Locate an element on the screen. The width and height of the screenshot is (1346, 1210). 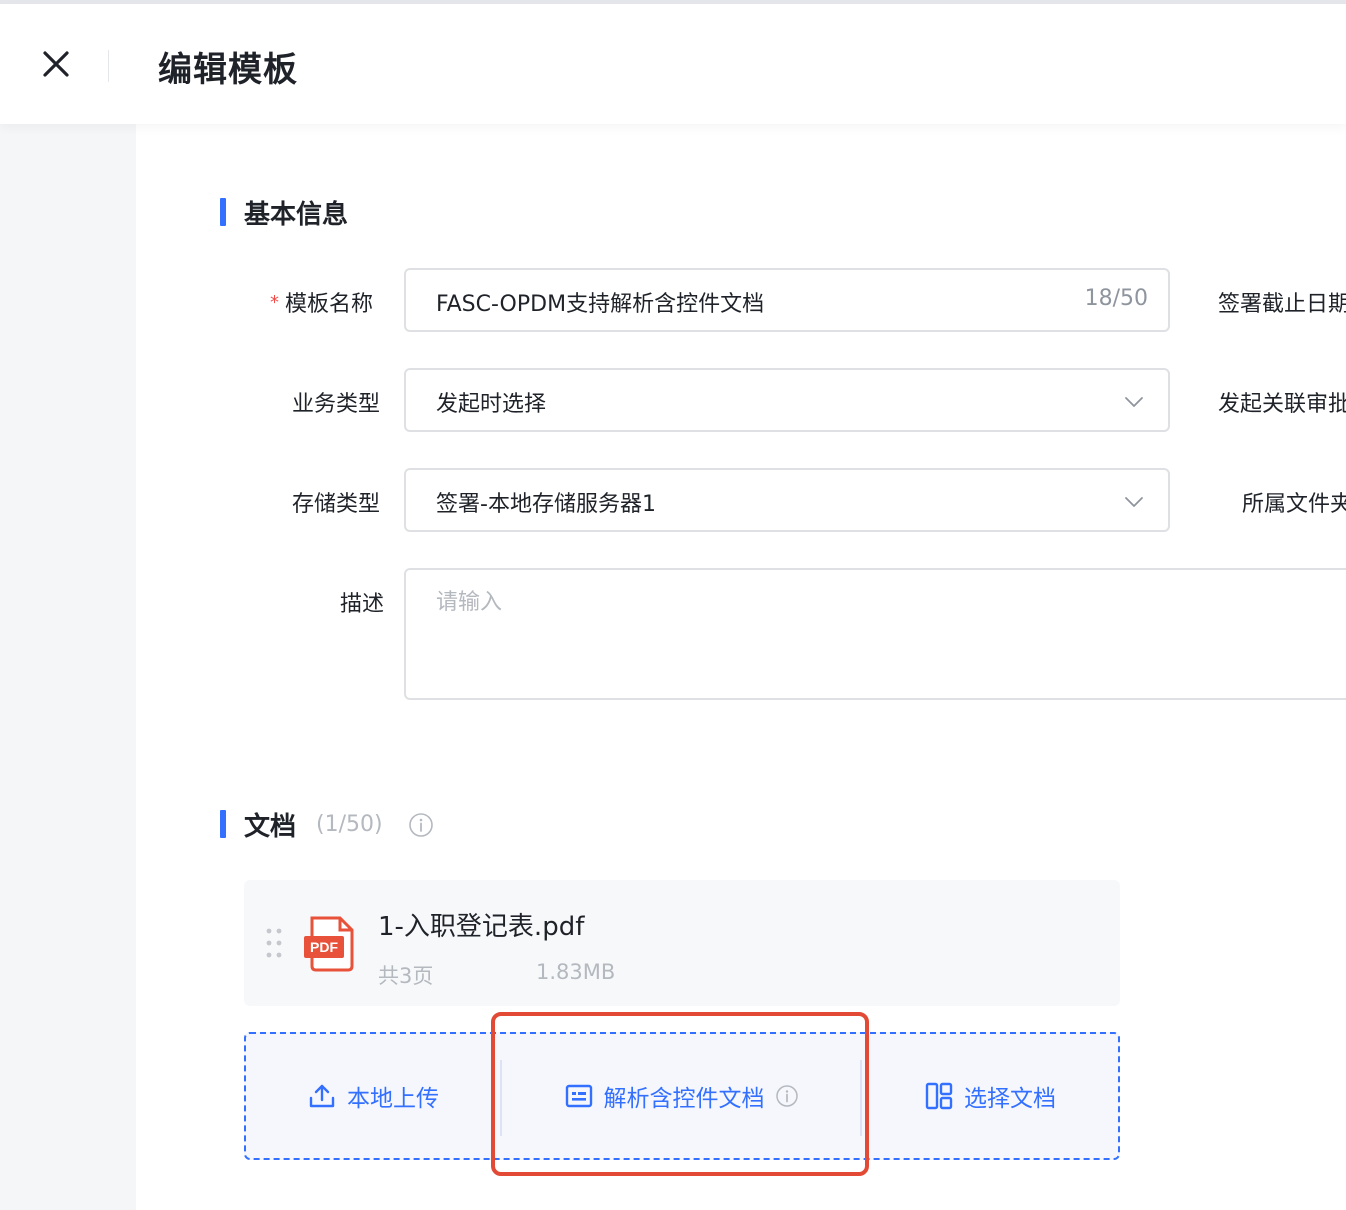
local-upload-label: 本地上传 is located at coordinates (393, 1099).